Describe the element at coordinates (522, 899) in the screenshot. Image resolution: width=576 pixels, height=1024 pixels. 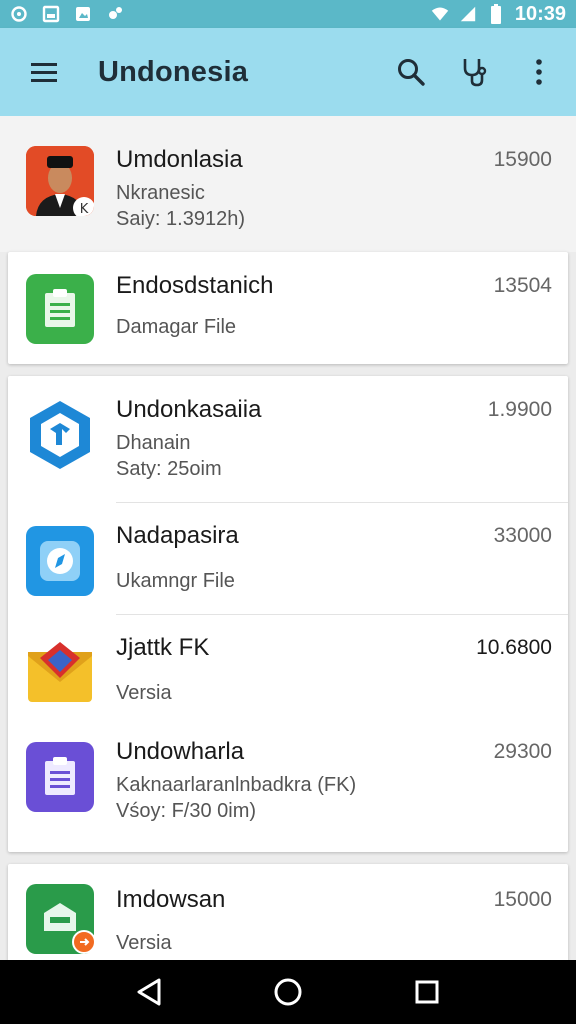
I see `item-count: 15000` at that location.